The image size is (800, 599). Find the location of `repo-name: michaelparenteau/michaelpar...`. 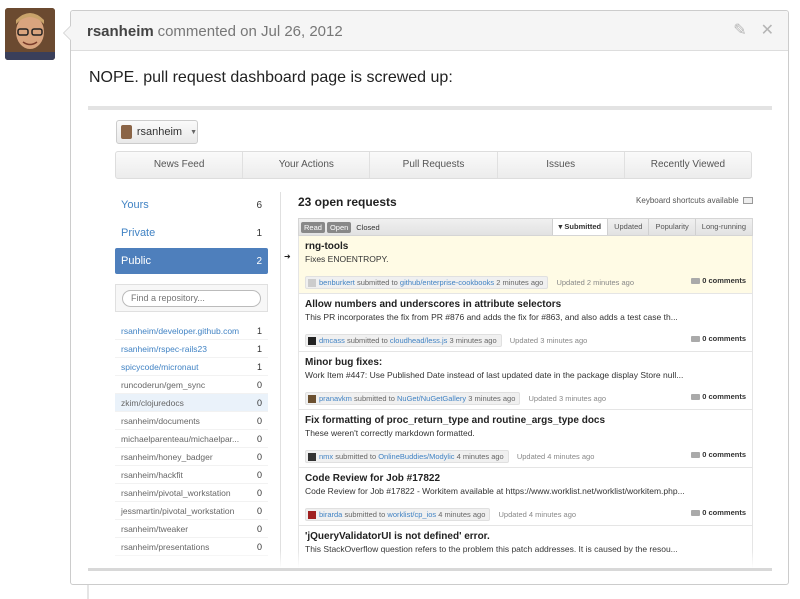

repo-name: michaelparenteau/michaelpar... is located at coordinates (180, 438).